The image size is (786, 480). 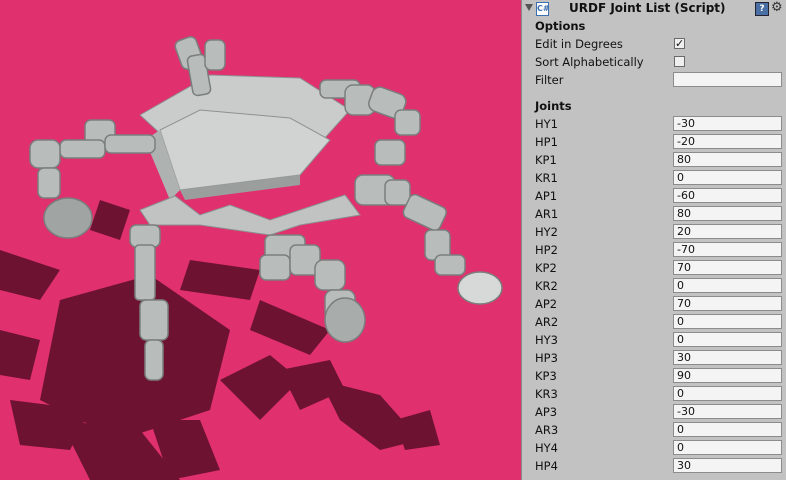 What do you see at coordinates (546, 196) in the screenshot?
I see `joint-name-label: AP1` at bounding box center [546, 196].